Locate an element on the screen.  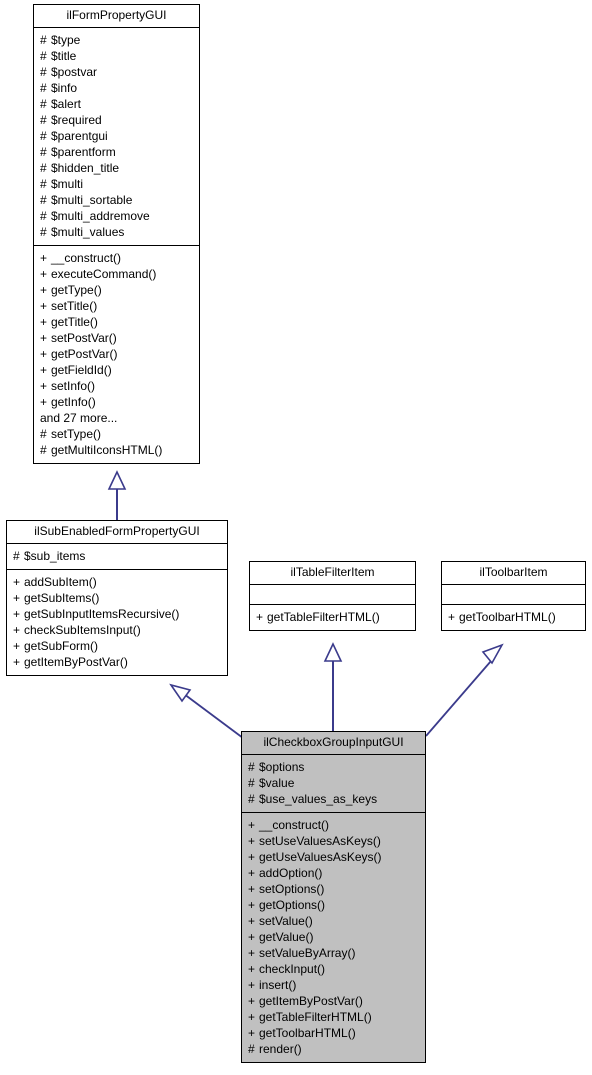
class-box-iltablefilteritem: ilTableFilterItem + getTableFilterHTML() is located at coordinates (332, 596).